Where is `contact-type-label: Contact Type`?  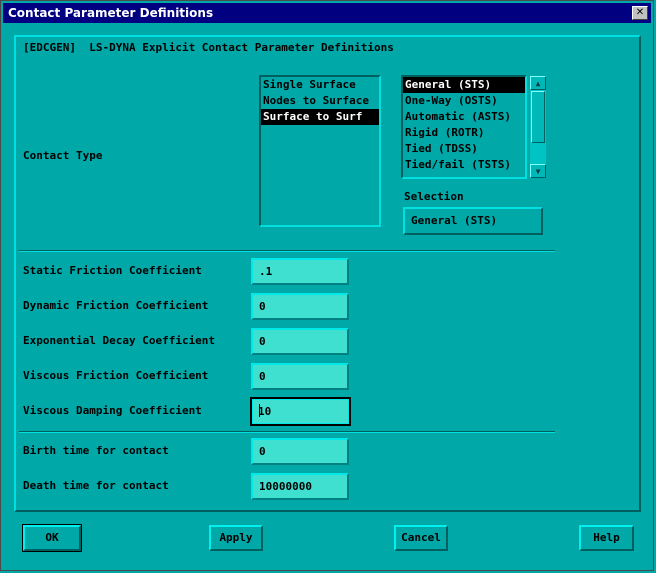
contact-type-label: Contact Type is located at coordinates (63, 155).